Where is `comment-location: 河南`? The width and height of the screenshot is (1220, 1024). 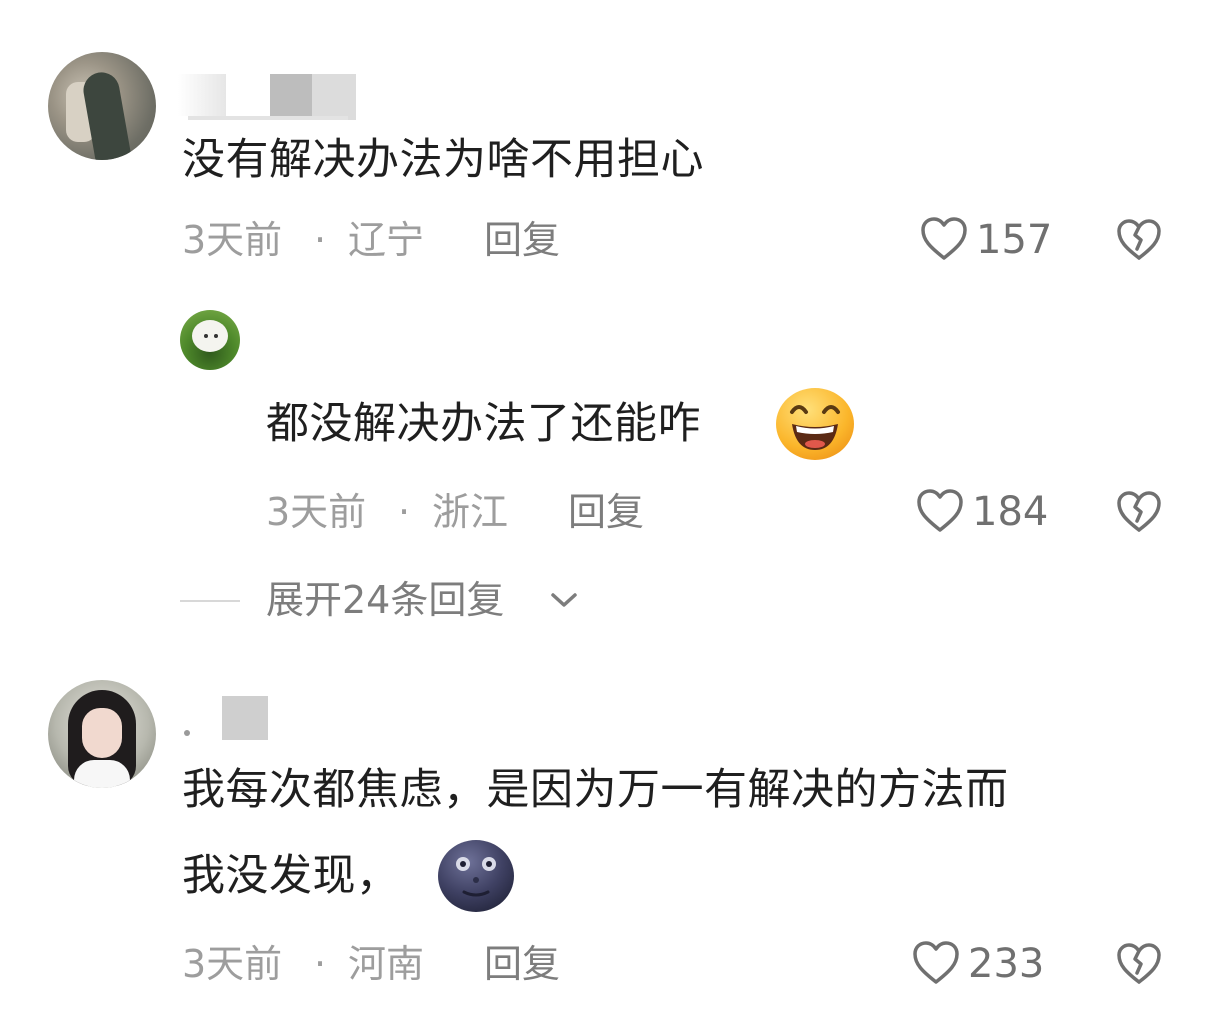
comment-location: 河南 is located at coordinates (386, 964).